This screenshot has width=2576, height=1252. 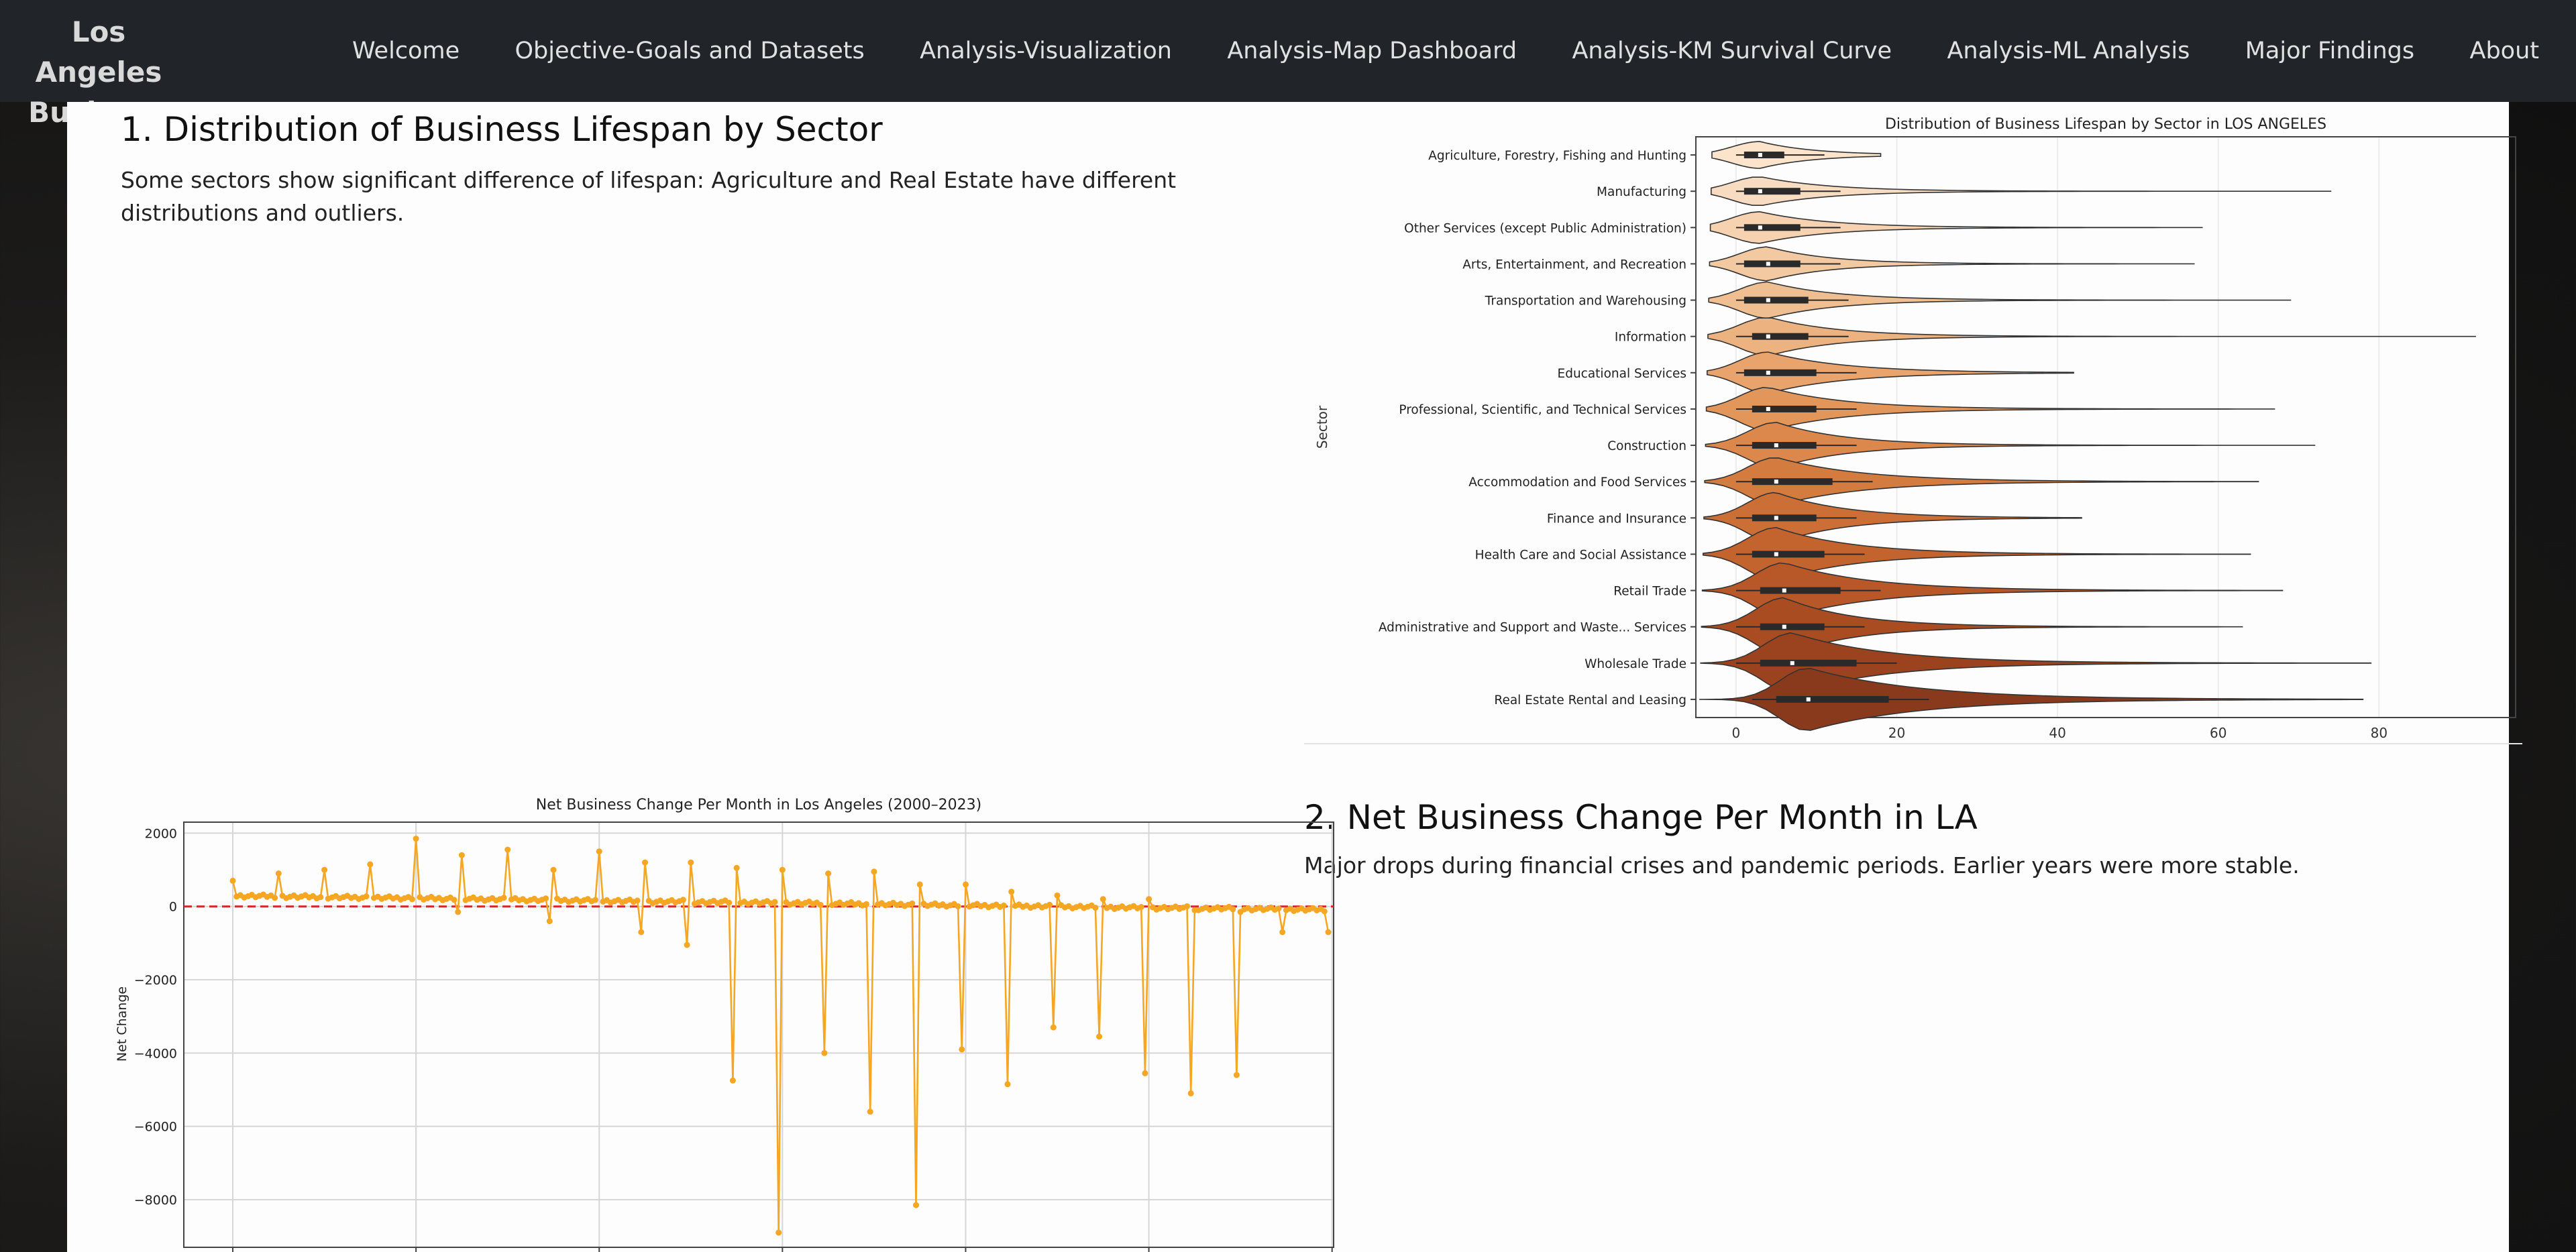 What do you see at coordinates (122, 1024) in the screenshot?
I see `line-ylabel: Net Change` at bounding box center [122, 1024].